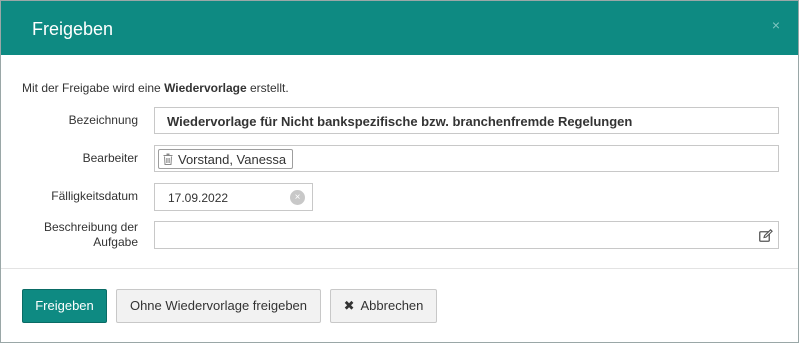 Image resolution: width=799 pixels, height=343 pixels. What do you see at coordinates (776, 25) in the screenshot?
I see `close-icon: ×` at bounding box center [776, 25].